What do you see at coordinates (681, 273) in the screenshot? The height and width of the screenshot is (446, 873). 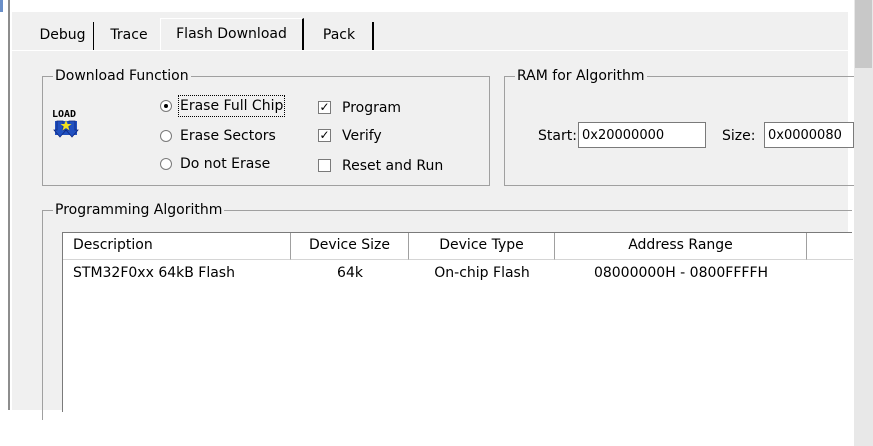 I see `row-address-range: 08000000H - 0800FFFFH` at bounding box center [681, 273].